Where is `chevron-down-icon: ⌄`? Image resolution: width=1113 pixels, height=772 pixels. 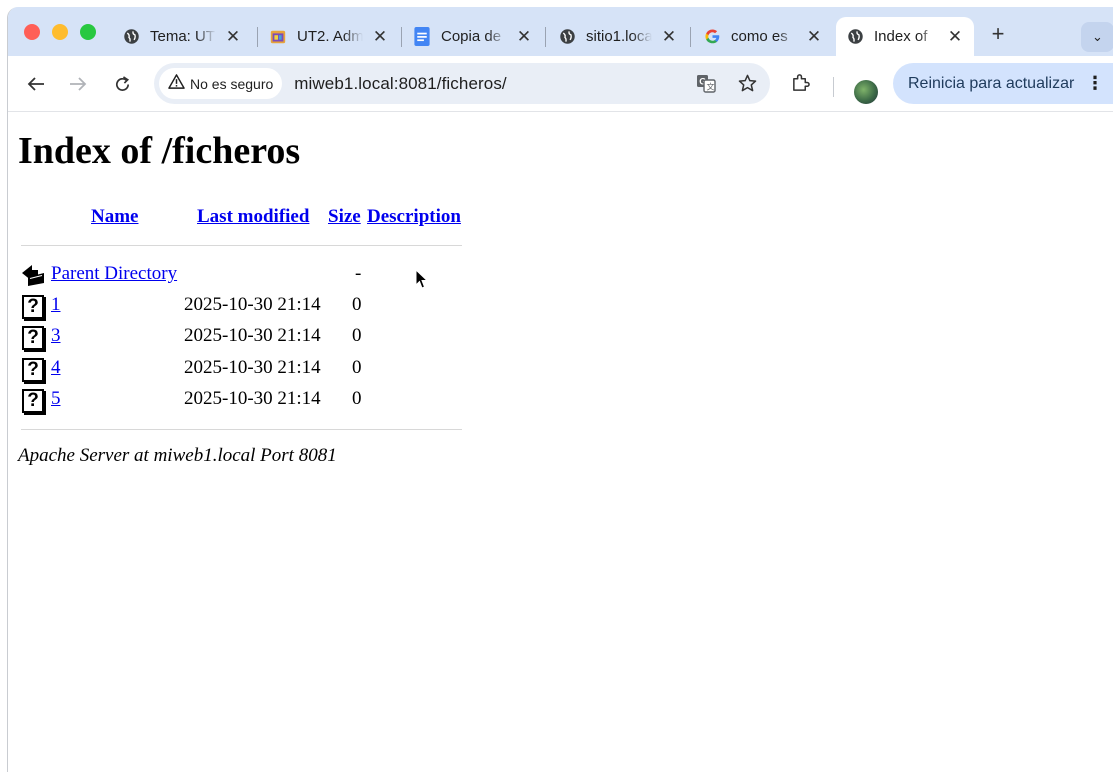
chevron-down-icon: ⌄ is located at coordinates (1097, 36).